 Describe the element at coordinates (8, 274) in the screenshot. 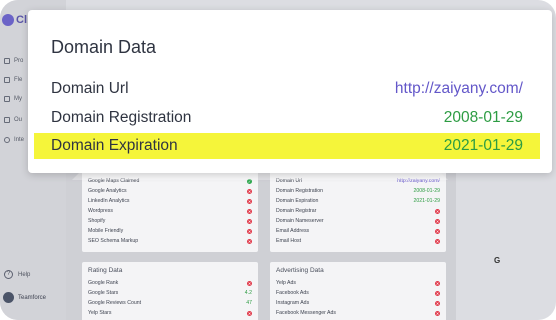

I see `help-icon: ?` at that location.